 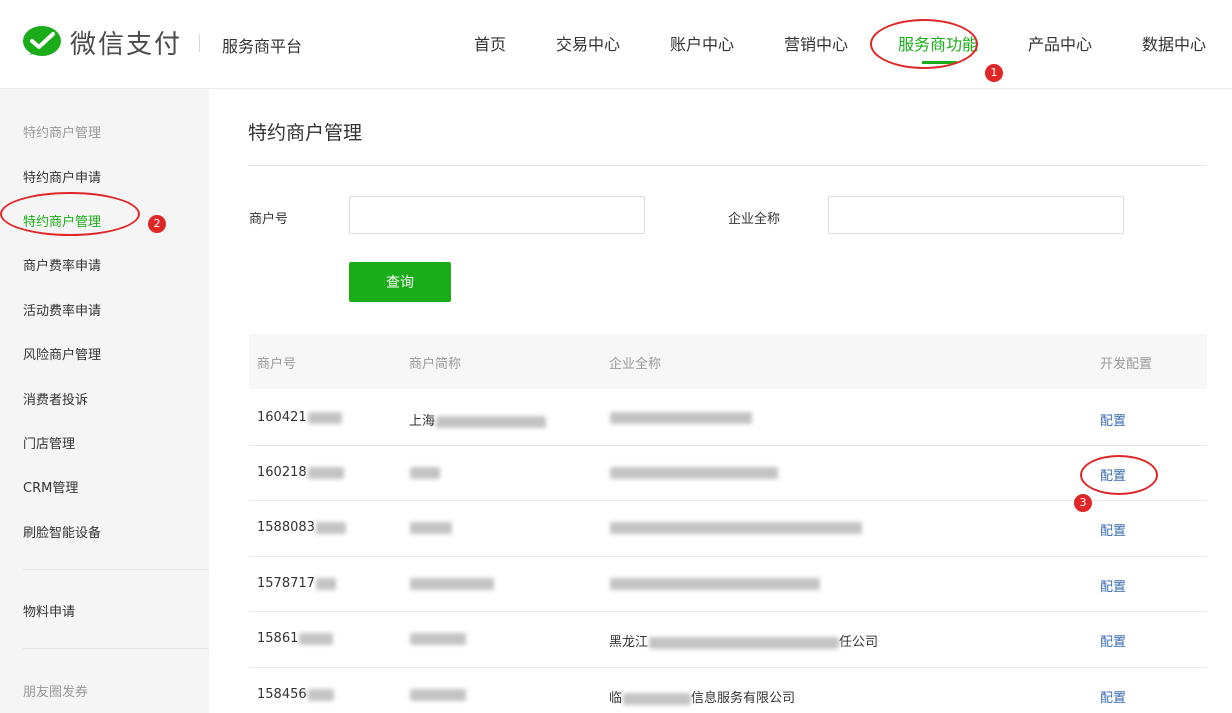 I want to click on merchant-no-label: 商户号, so click(x=269, y=219).